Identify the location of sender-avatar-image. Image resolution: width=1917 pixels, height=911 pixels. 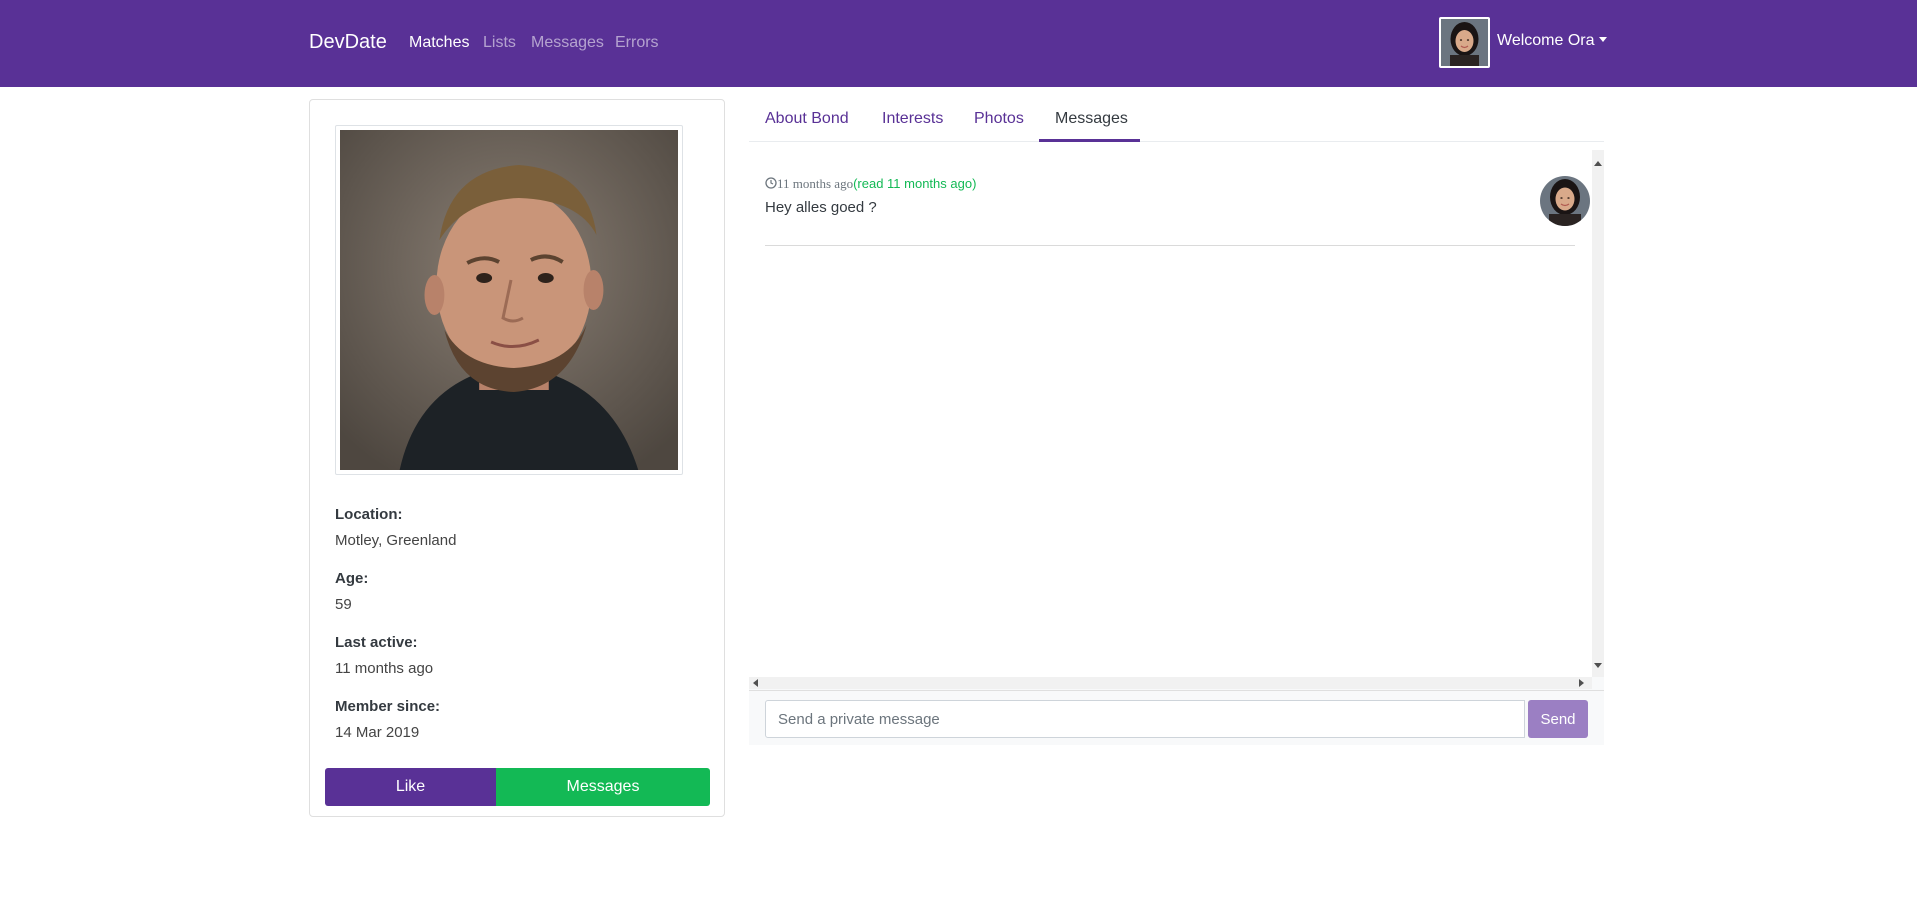
(1565, 201).